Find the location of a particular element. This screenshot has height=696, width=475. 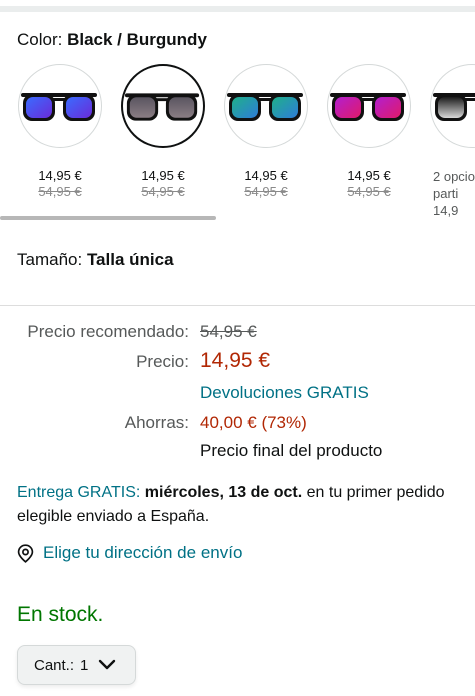

sunglasses-green-icon is located at coordinates (265, 107).